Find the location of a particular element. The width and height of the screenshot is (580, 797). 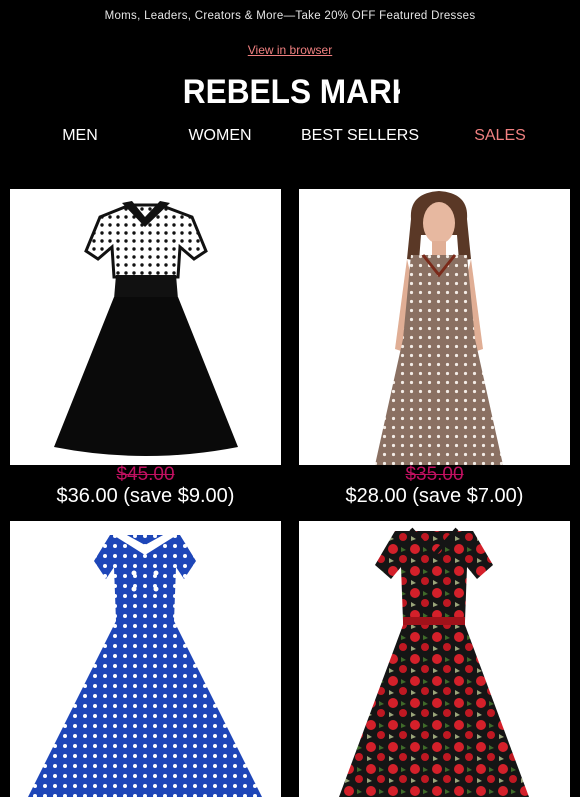

main-nav: MEN WOMEN BEST SELLERS SALES is located at coordinates (290, 136).